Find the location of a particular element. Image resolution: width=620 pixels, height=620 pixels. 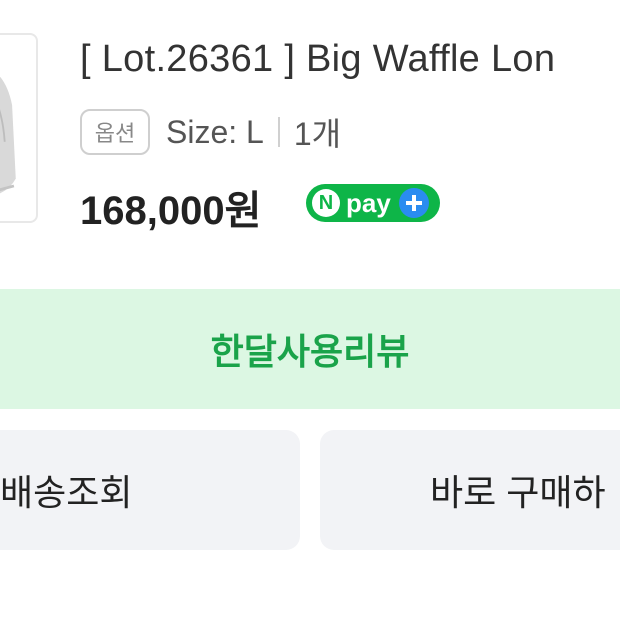

product-title: [ Lot.26361 ] Big Waffle Lon is located at coordinates (318, 59).